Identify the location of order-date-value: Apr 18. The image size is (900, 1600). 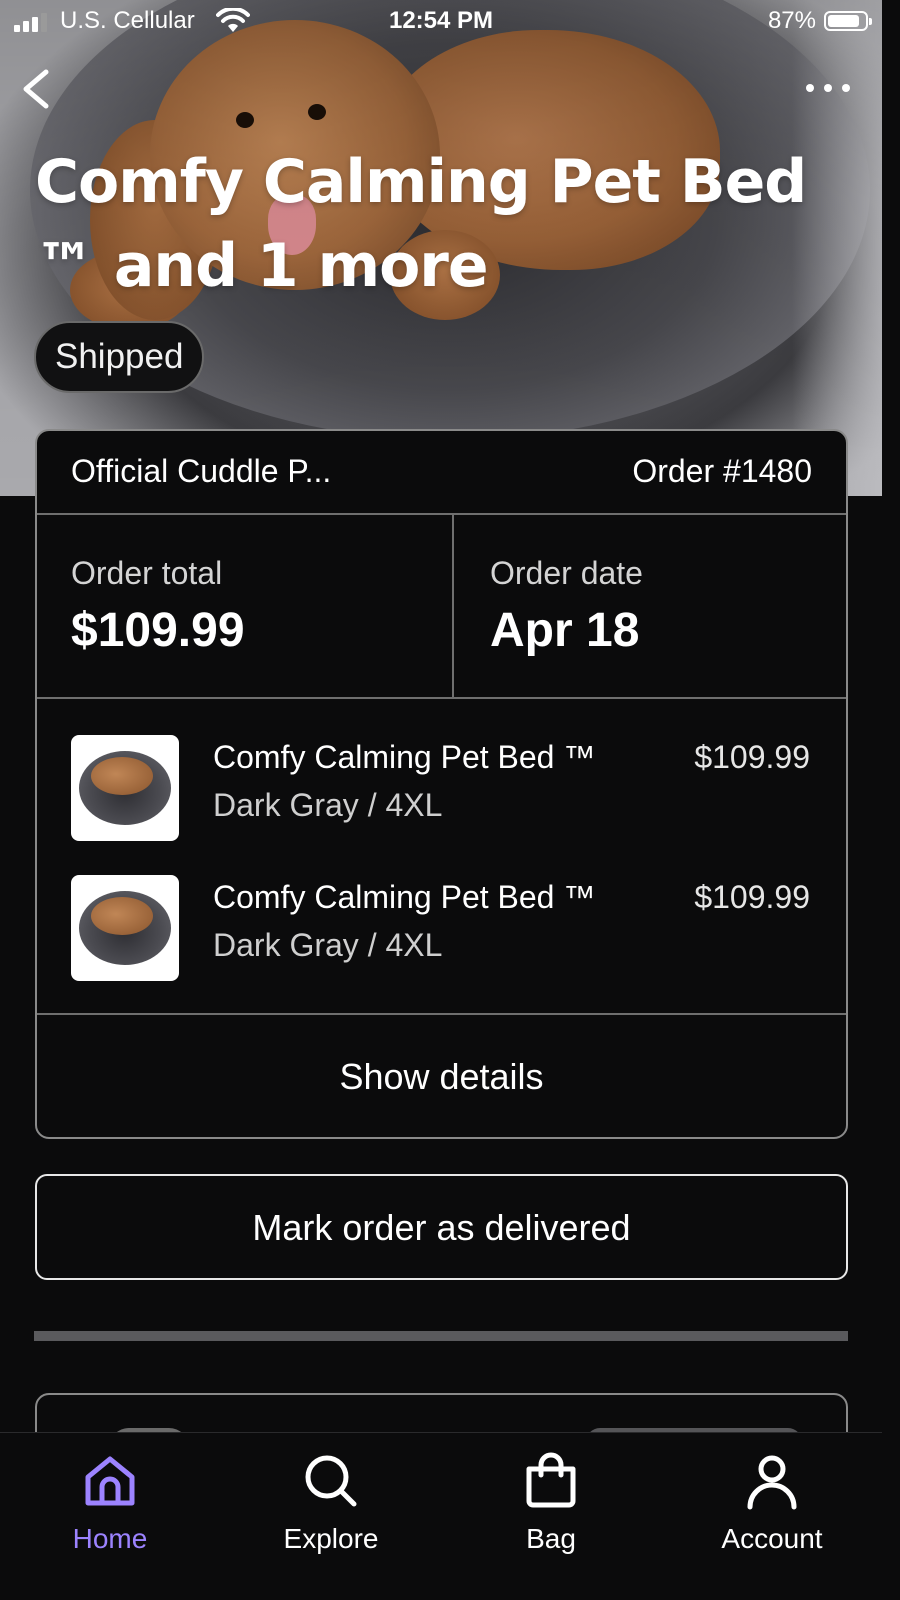
(565, 630).